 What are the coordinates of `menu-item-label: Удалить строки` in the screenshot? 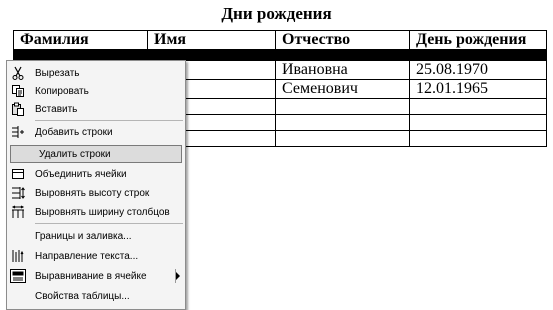 It's located at (75, 154).